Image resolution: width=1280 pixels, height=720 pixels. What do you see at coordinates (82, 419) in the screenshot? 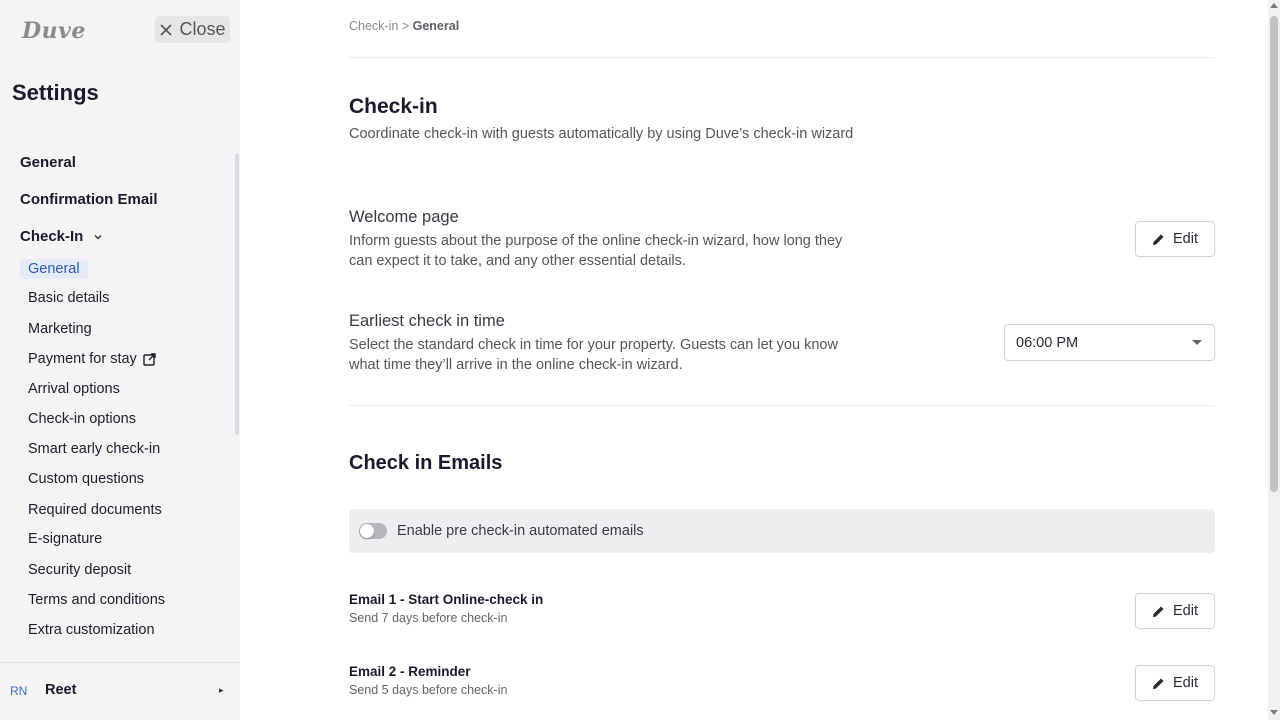
I see `sub-item-check-in-options: Check-in options` at bounding box center [82, 419].